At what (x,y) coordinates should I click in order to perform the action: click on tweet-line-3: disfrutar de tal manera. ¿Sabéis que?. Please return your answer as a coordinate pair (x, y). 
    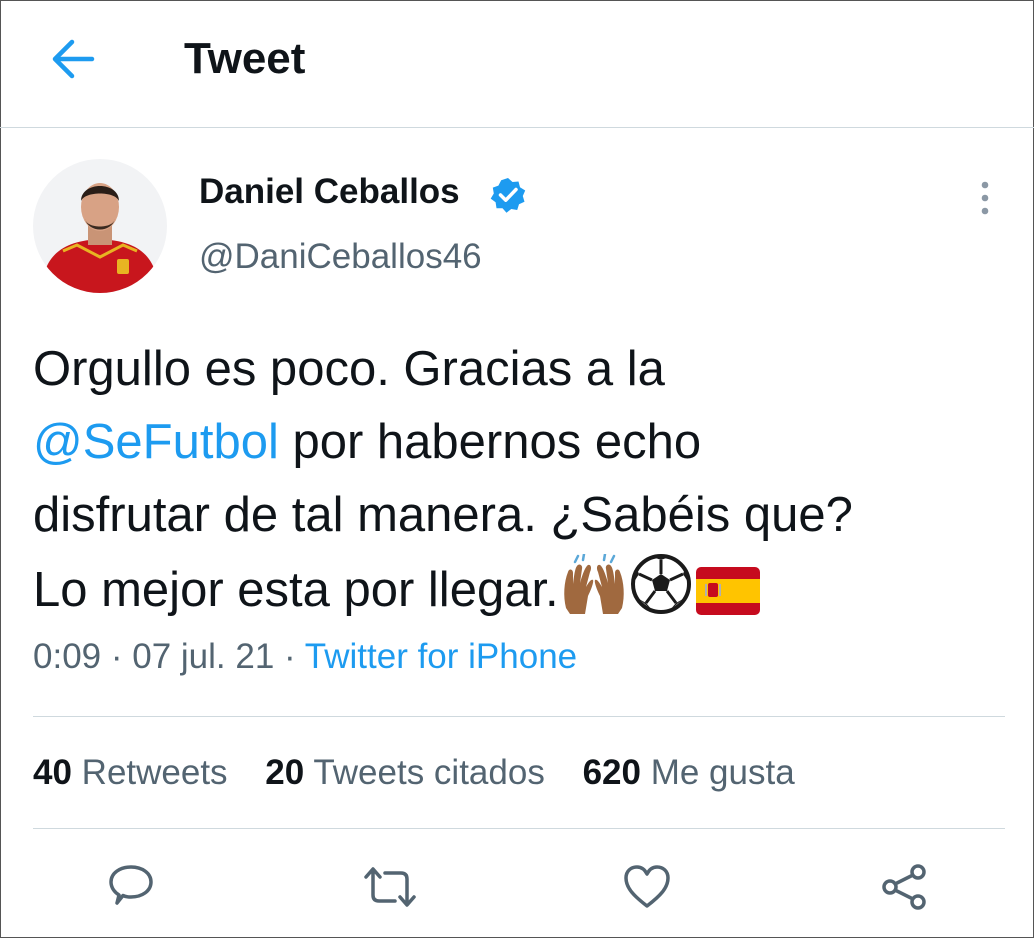
    Looking at the image, I should click on (443, 515).